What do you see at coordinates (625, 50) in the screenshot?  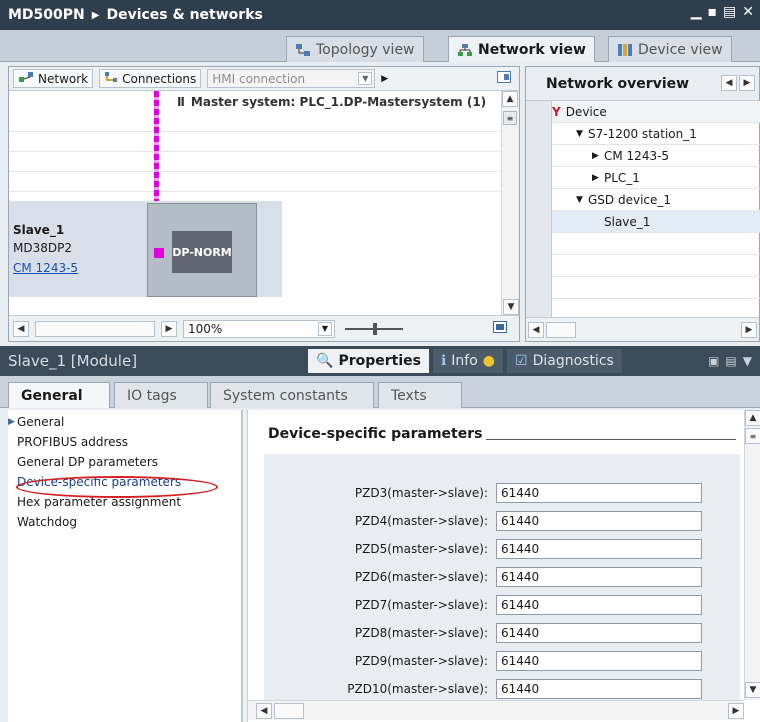 I see `device-icon` at bounding box center [625, 50].